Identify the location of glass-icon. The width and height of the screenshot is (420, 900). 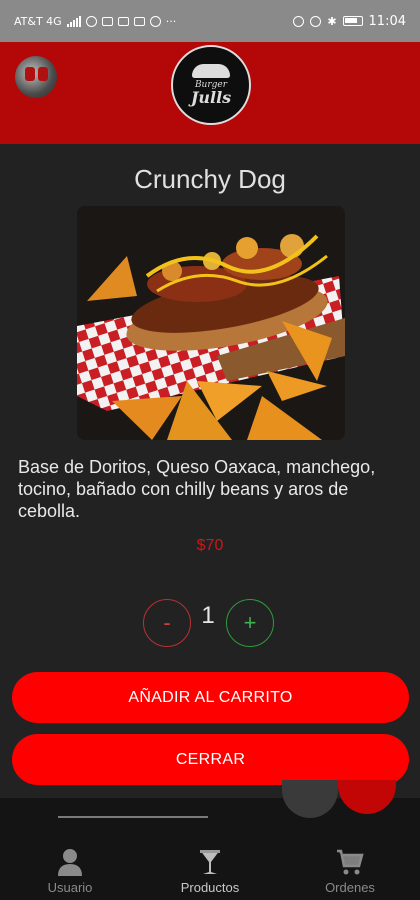
(210, 862).